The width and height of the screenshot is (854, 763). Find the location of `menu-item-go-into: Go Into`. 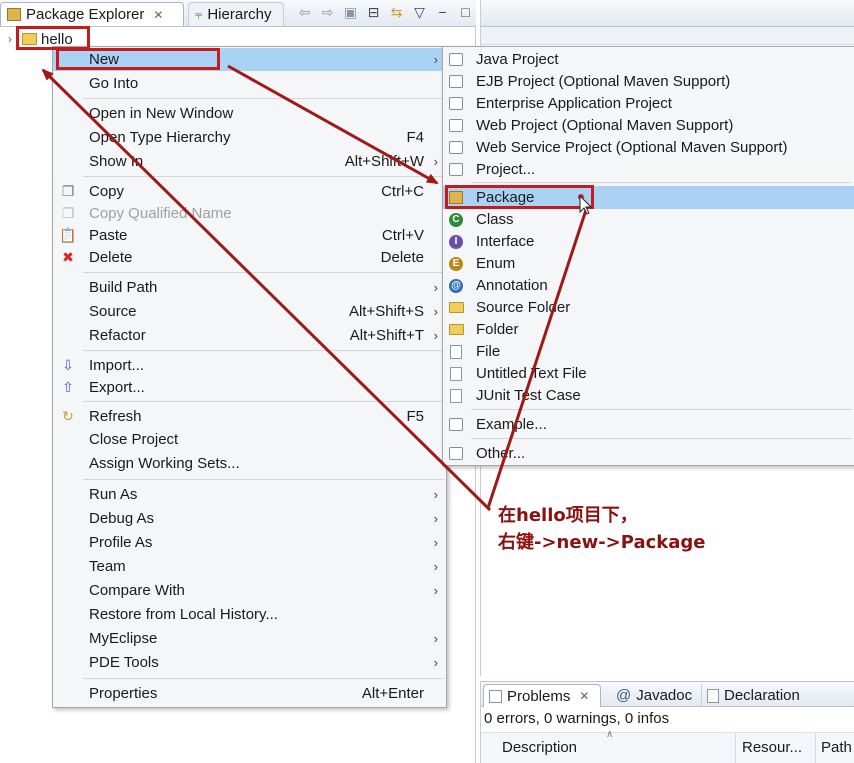

menu-item-go-into: Go Into is located at coordinates (249, 83).